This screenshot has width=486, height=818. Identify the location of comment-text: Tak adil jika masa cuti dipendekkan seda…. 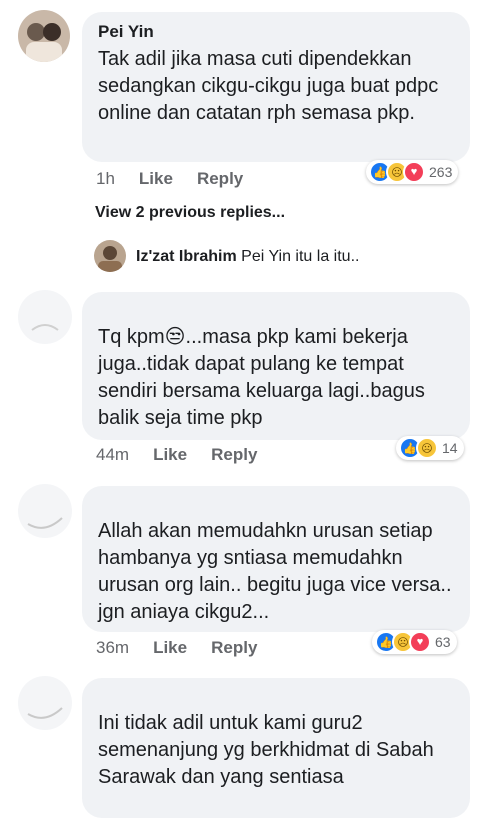
(268, 86).